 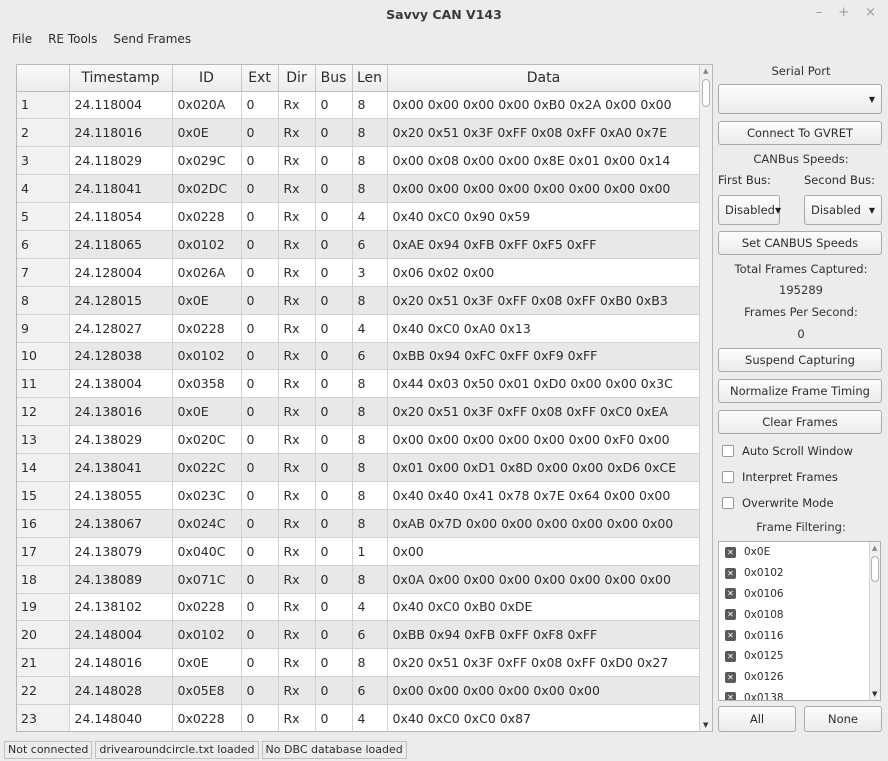 I want to click on clear-frames-button: Clear Frames, so click(x=800, y=422).